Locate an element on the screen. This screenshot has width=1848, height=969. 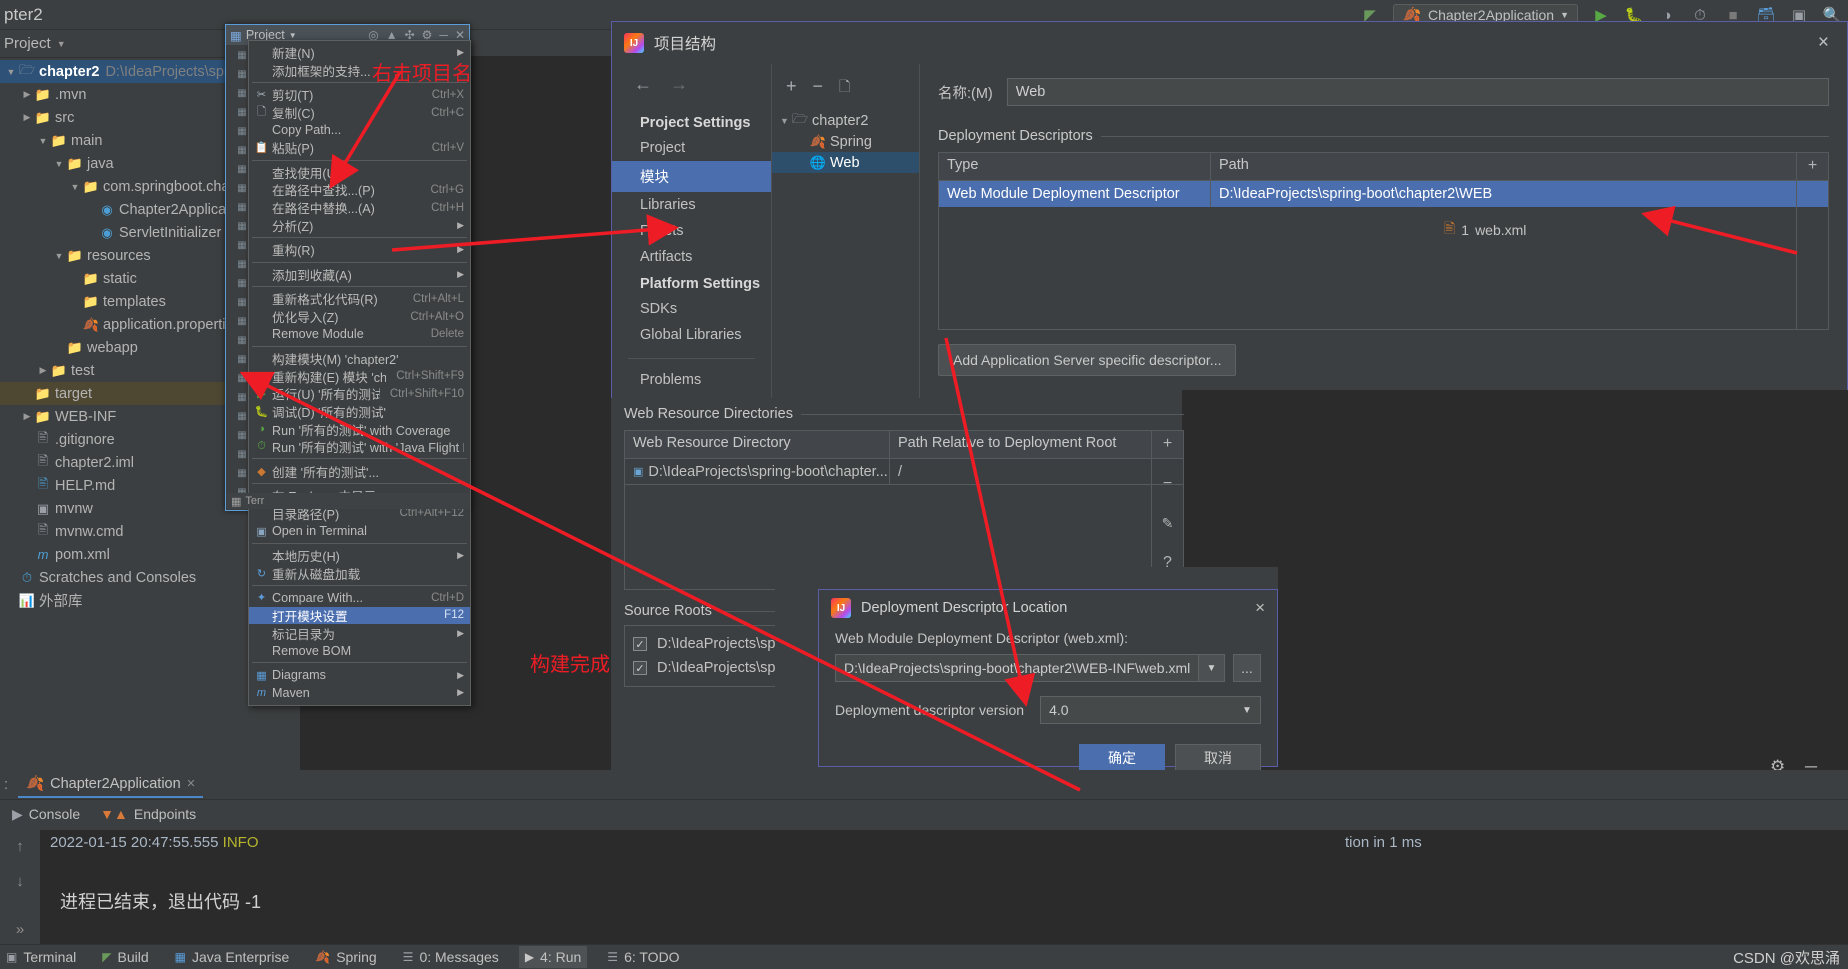
nav-item-facets: Facets is located at coordinates (691, 231).